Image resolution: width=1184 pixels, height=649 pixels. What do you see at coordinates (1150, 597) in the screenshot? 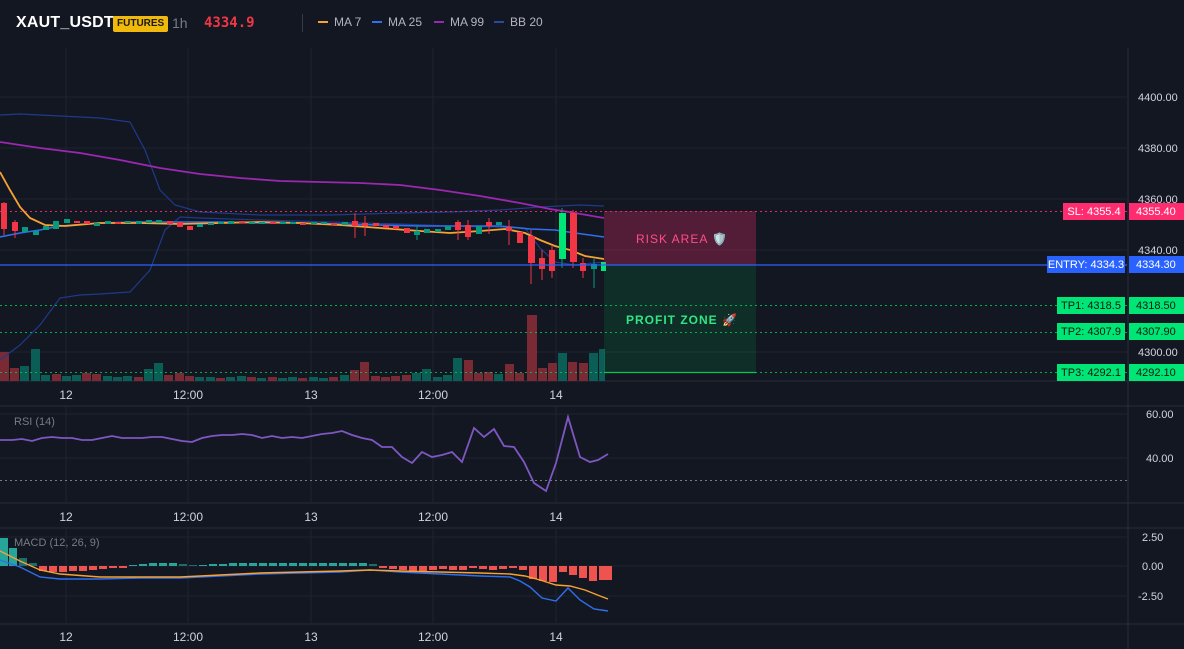
I see `macd-tick: -2.50` at bounding box center [1150, 597].